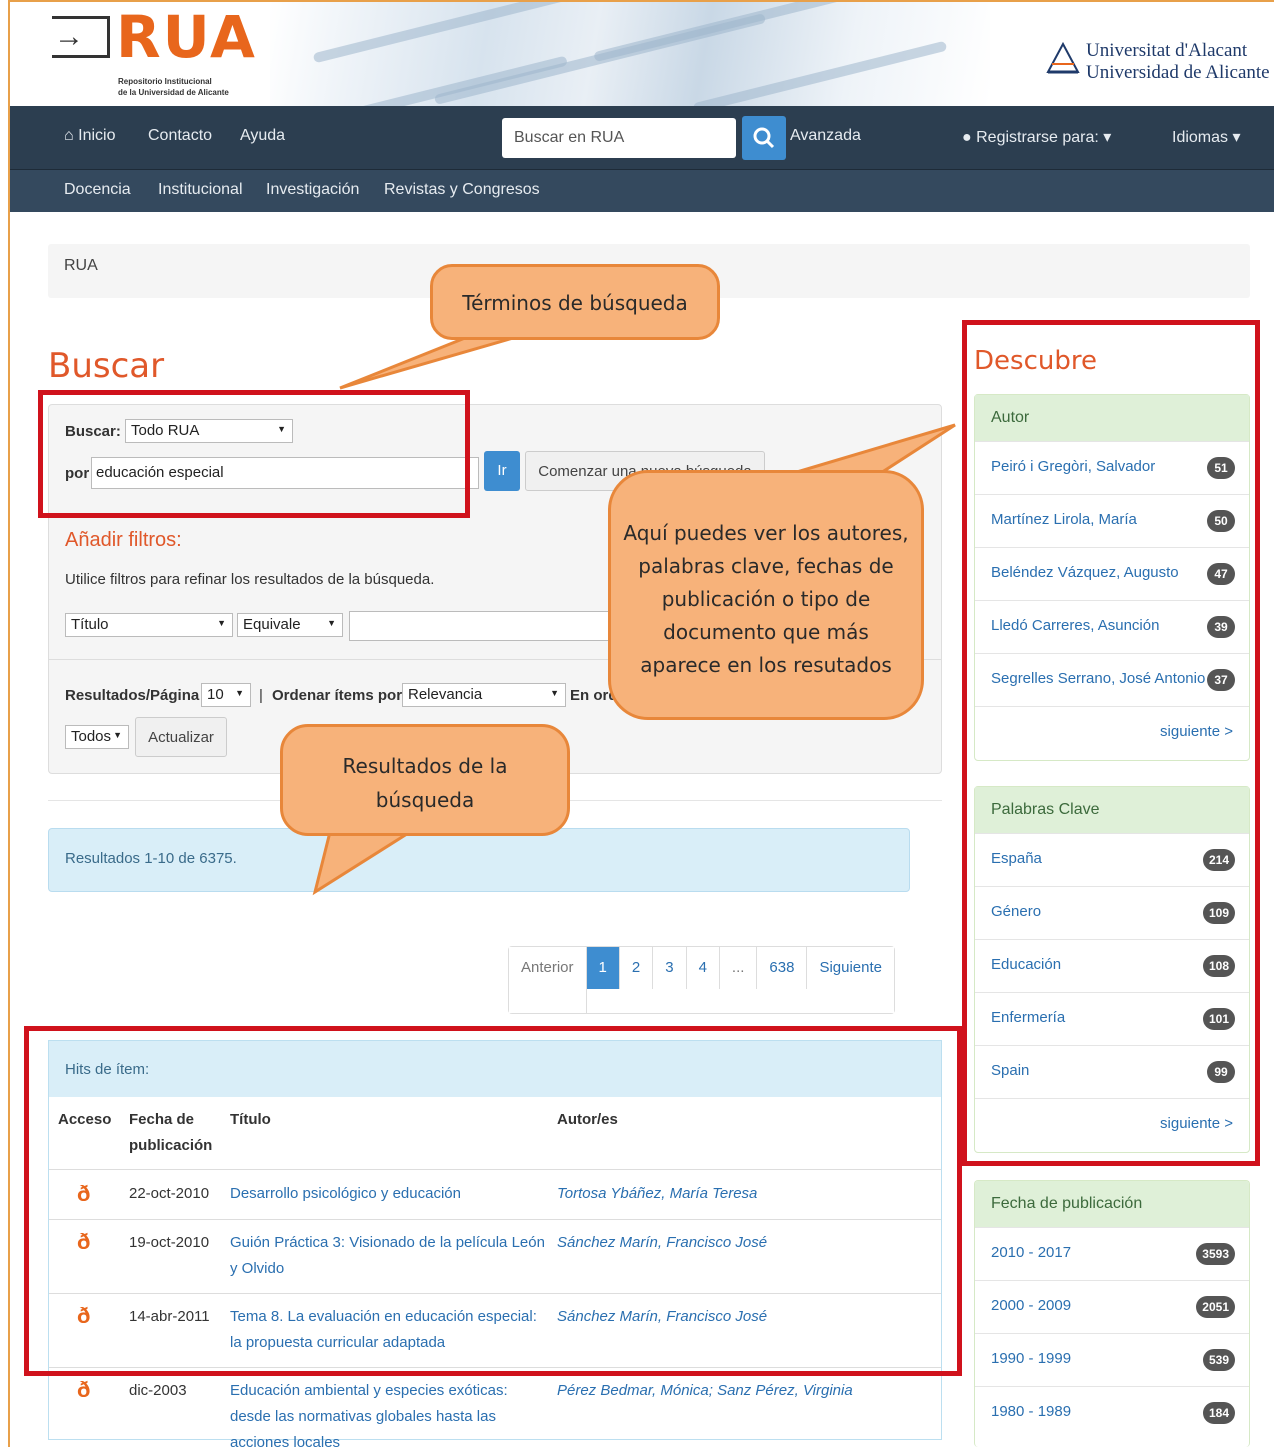 The height and width of the screenshot is (1447, 1274). What do you see at coordinates (575, 302) in the screenshot?
I see `callout-search-terms: Términos de búsqueda` at bounding box center [575, 302].